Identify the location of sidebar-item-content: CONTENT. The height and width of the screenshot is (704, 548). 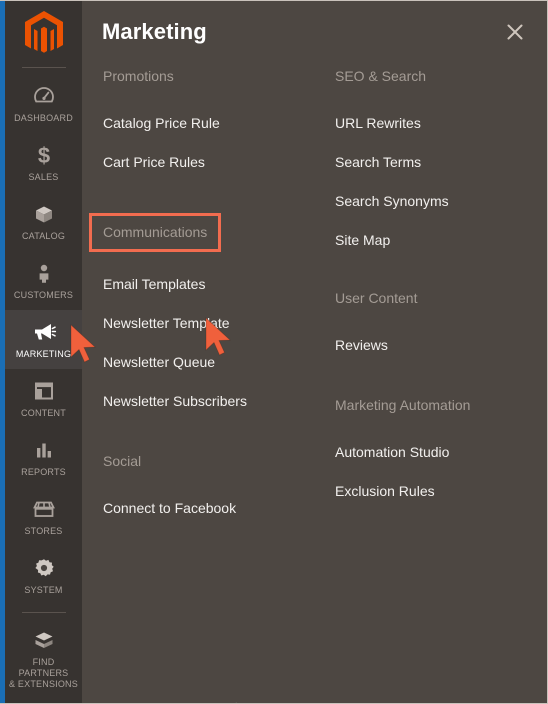
(43, 398).